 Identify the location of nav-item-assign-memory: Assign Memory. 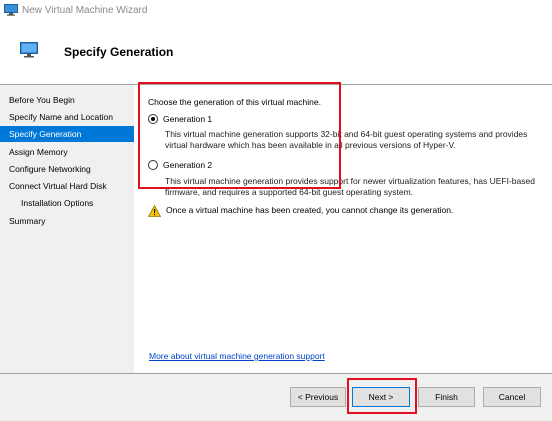
(67, 152).